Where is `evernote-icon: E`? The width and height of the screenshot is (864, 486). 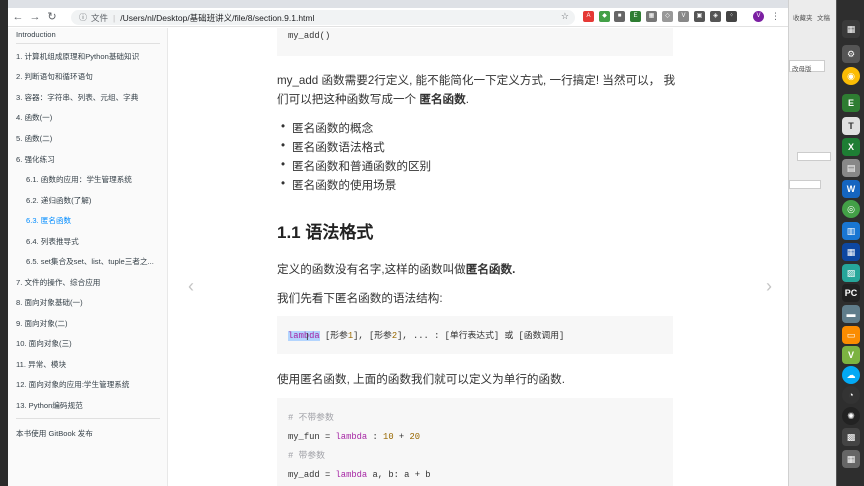
evernote-icon: E is located at coordinates (851, 103).